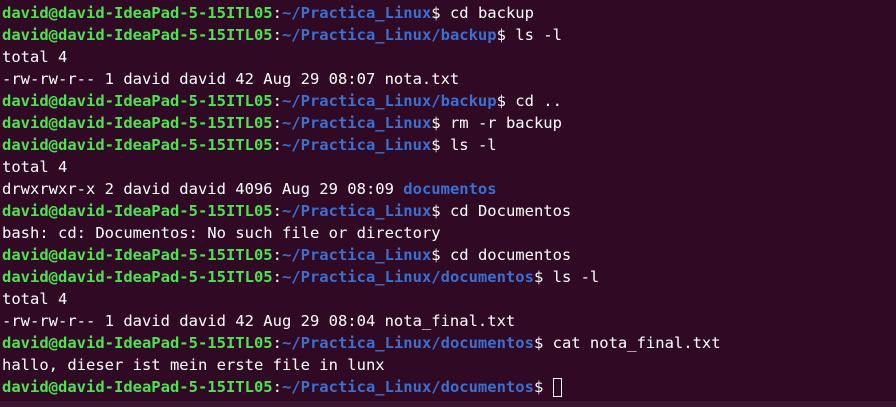  I want to click on command-text: rm -r backup, so click(505, 123).